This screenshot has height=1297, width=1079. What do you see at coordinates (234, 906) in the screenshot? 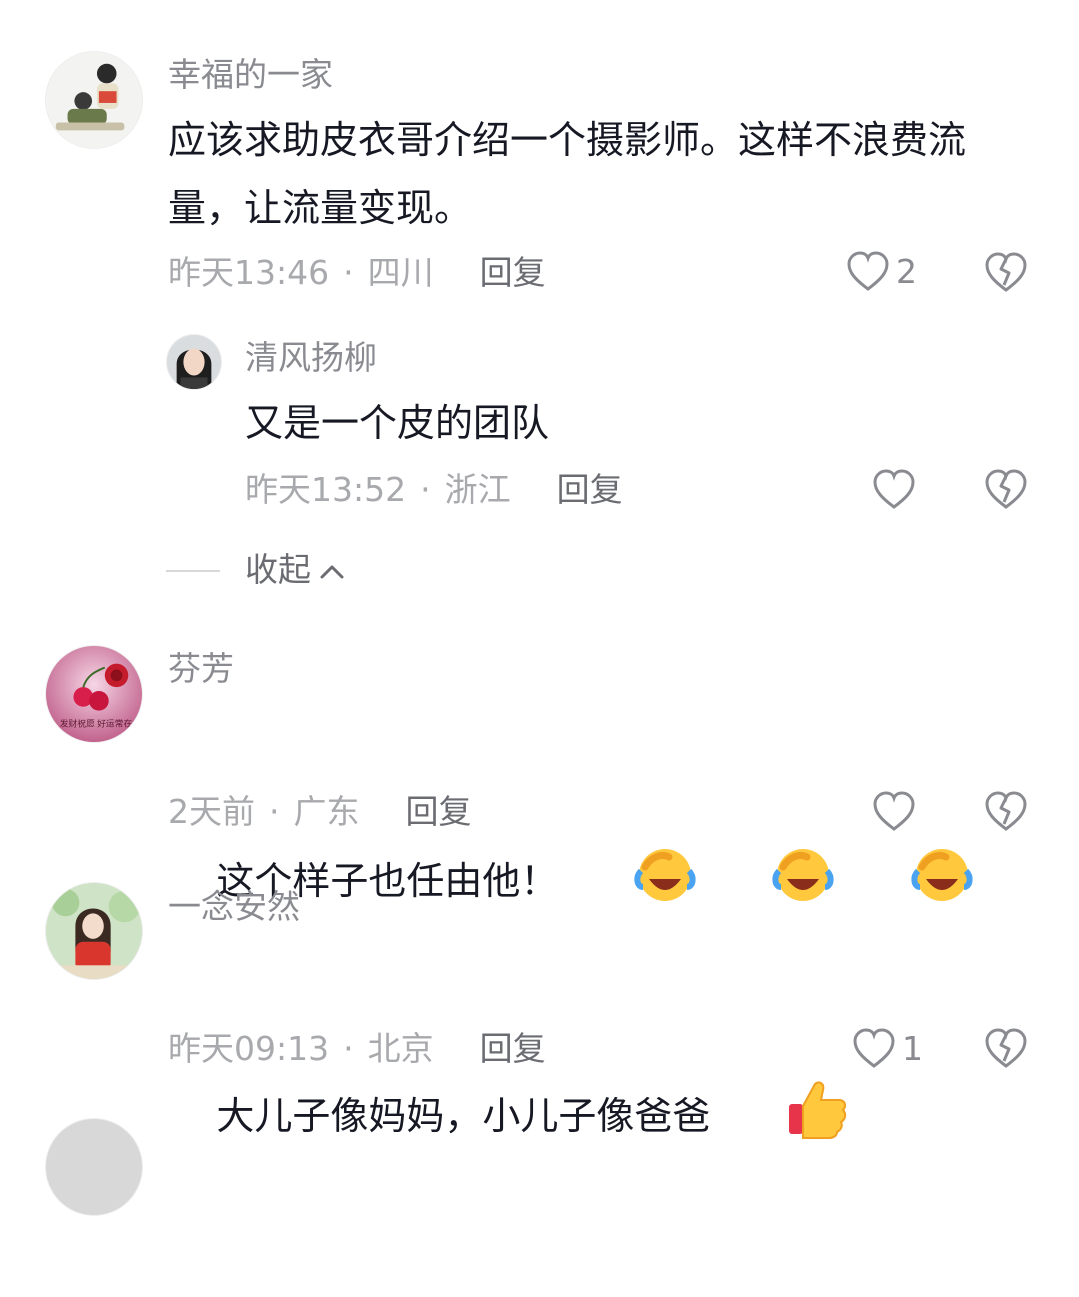
I see `username: 一念安然` at bounding box center [234, 906].